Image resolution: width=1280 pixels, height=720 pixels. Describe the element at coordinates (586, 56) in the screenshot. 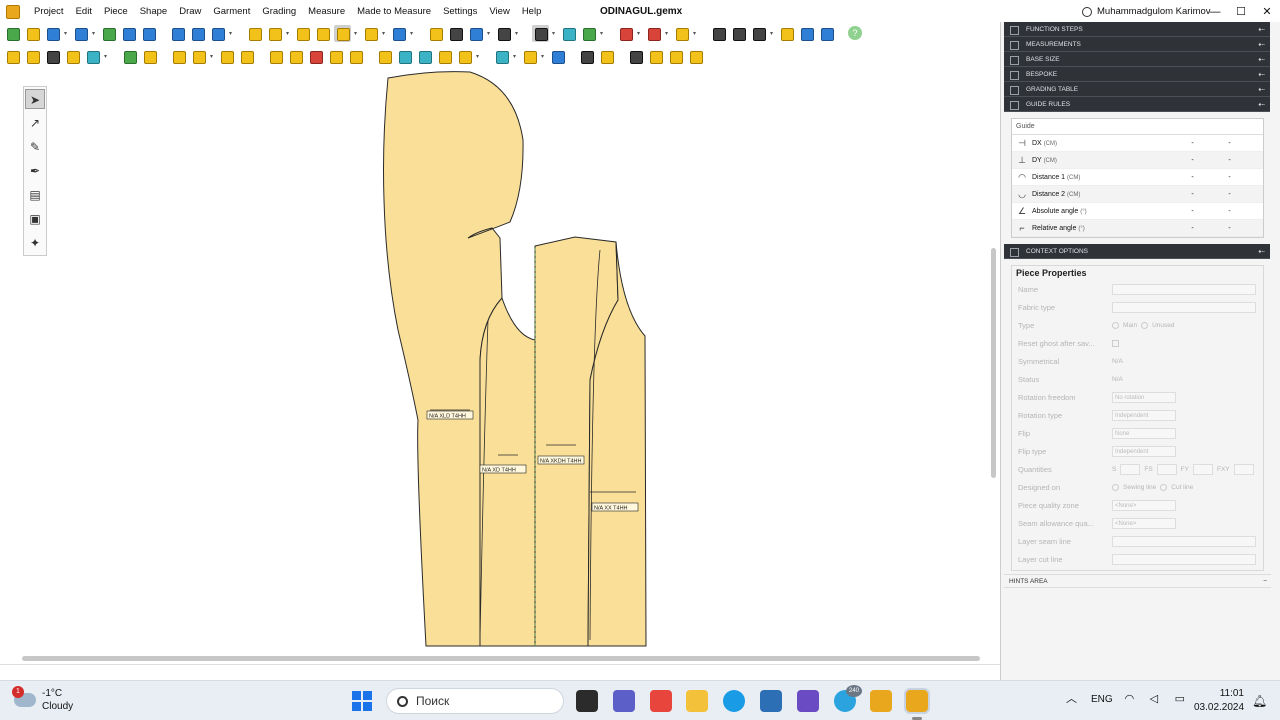

I see `cross-cut-icon` at that location.